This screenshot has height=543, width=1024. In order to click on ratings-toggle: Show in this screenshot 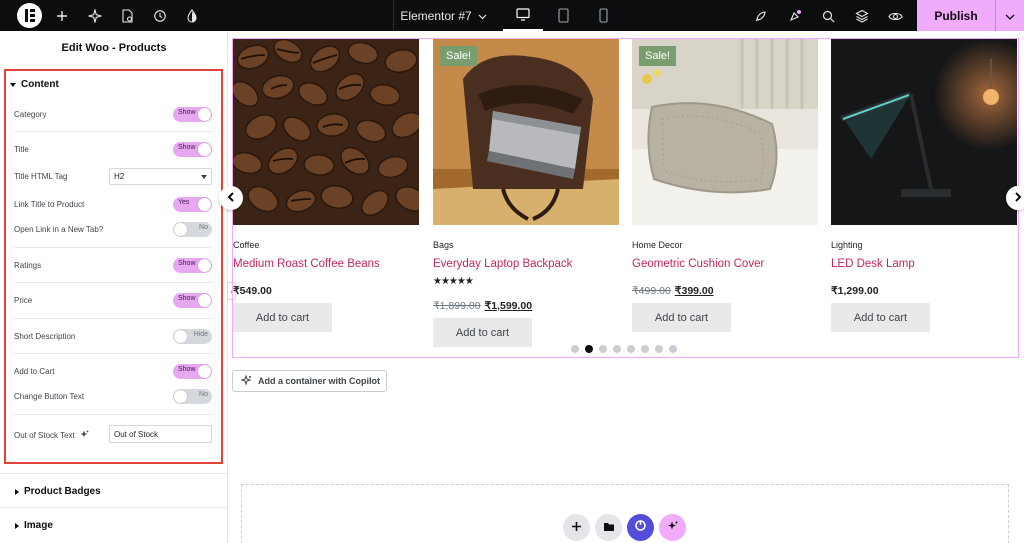, I will do `click(192, 265)`.